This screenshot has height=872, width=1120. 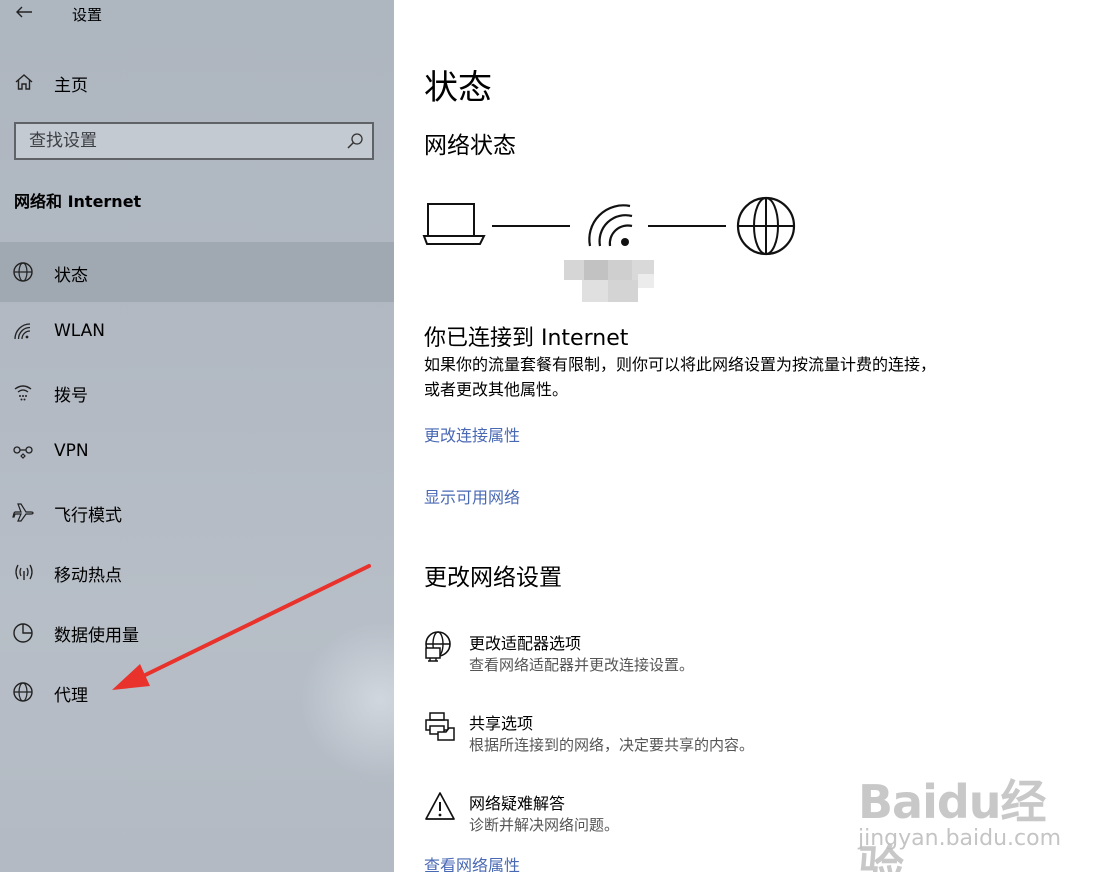 I want to click on sharing-icon, so click(x=440, y=726).